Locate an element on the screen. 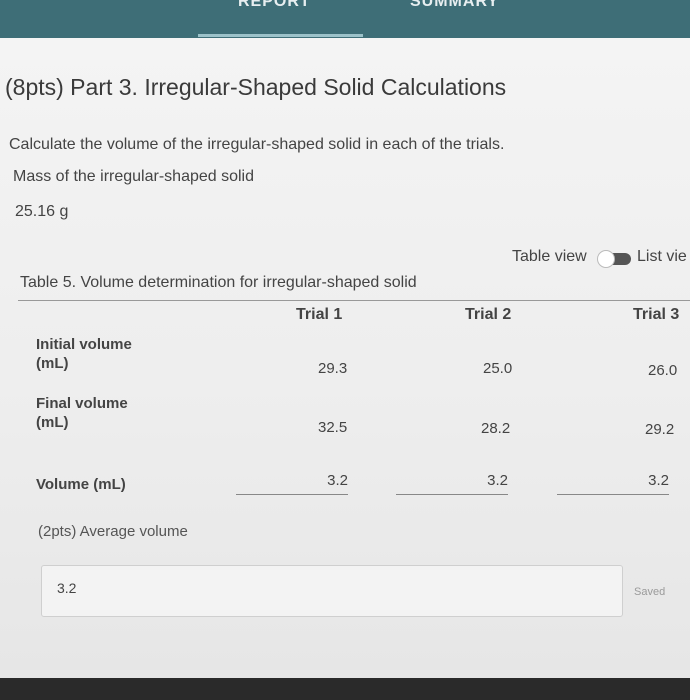  initial-volume-trial-2: 25.0 is located at coordinates (498, 368).